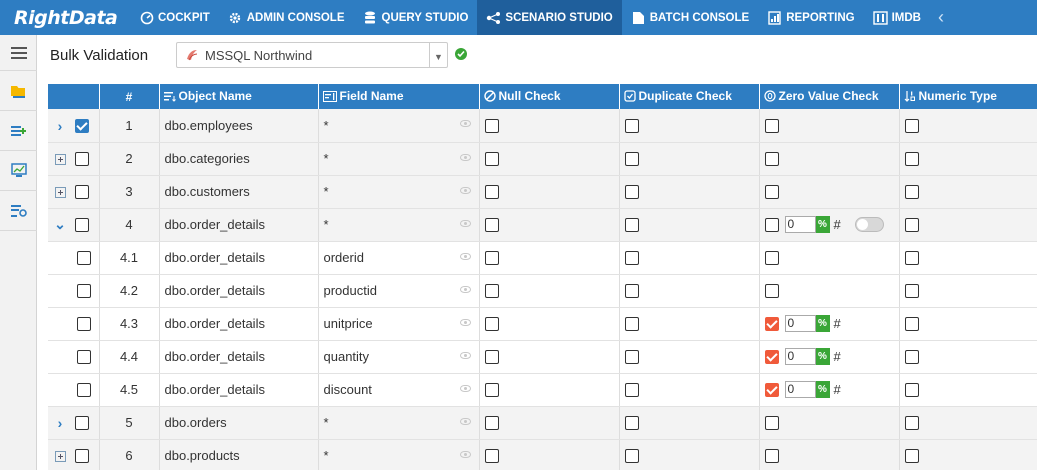 The image size is (1037, 470). What do you see at coordinates (129, 96) in the screenshot?
I see `header-number: #` at bounding box center [129, 96].